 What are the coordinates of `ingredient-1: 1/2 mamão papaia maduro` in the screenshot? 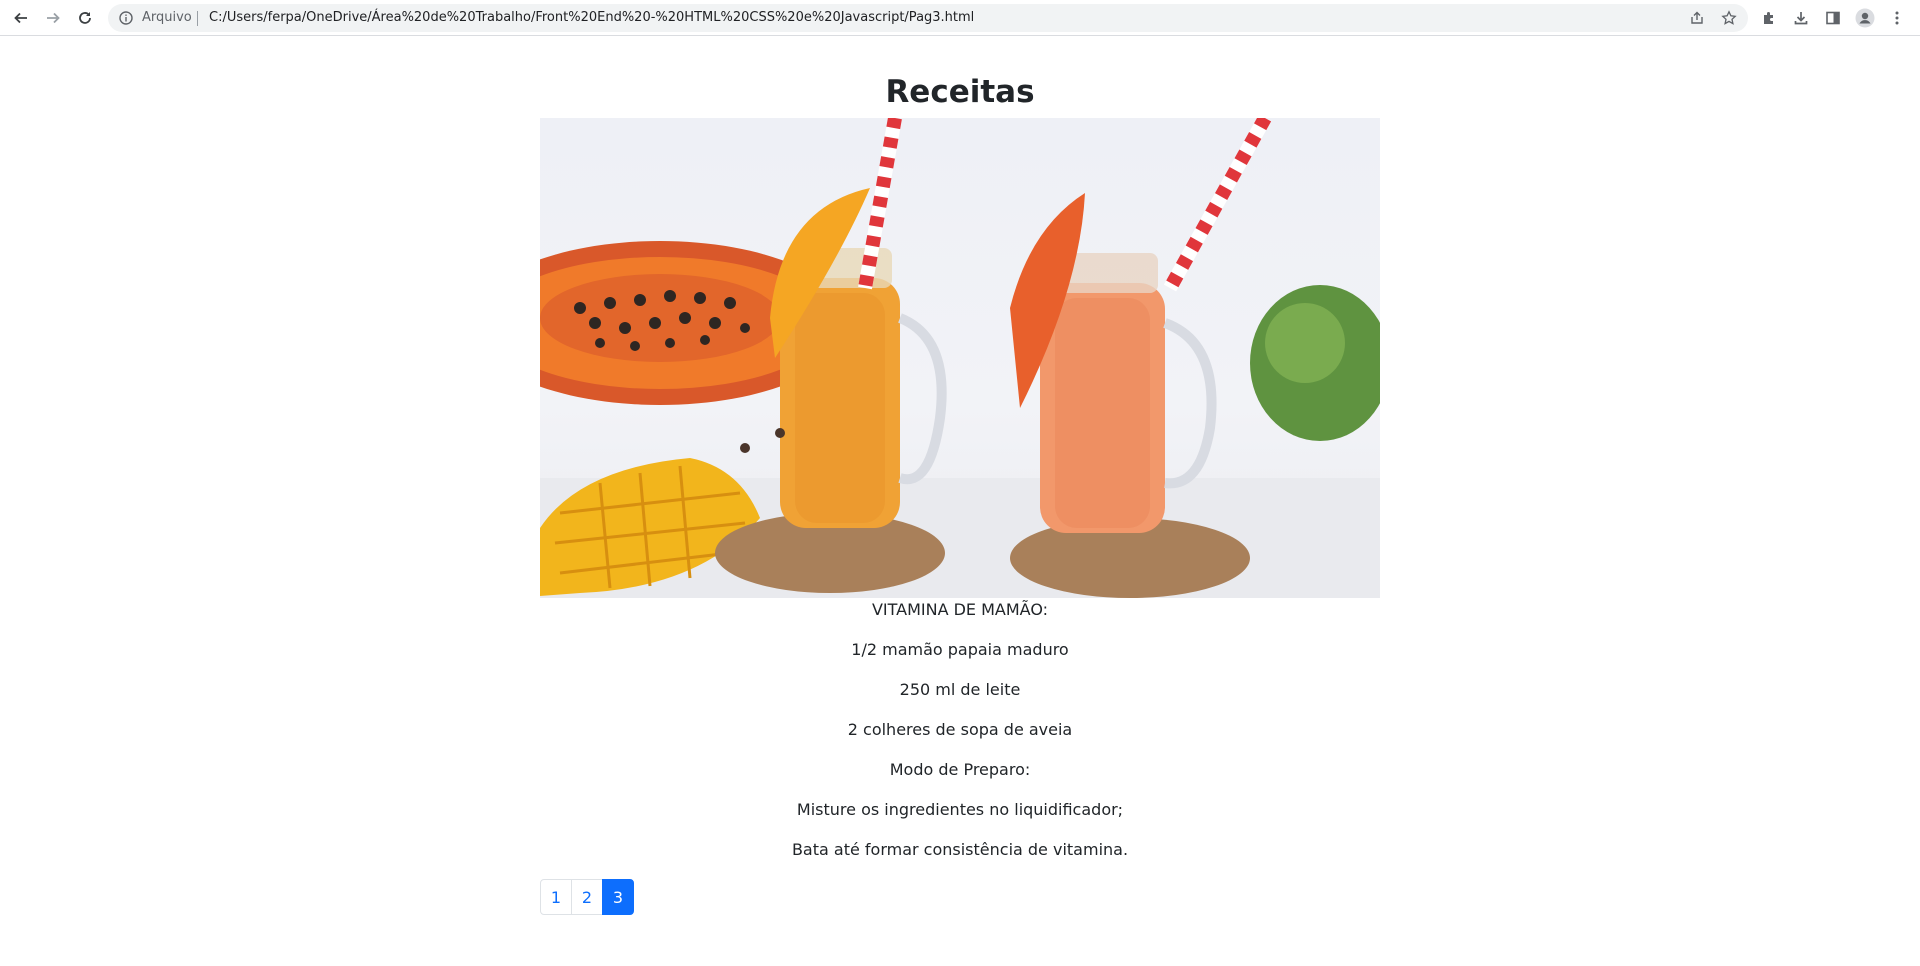 It's located at (960, 649).